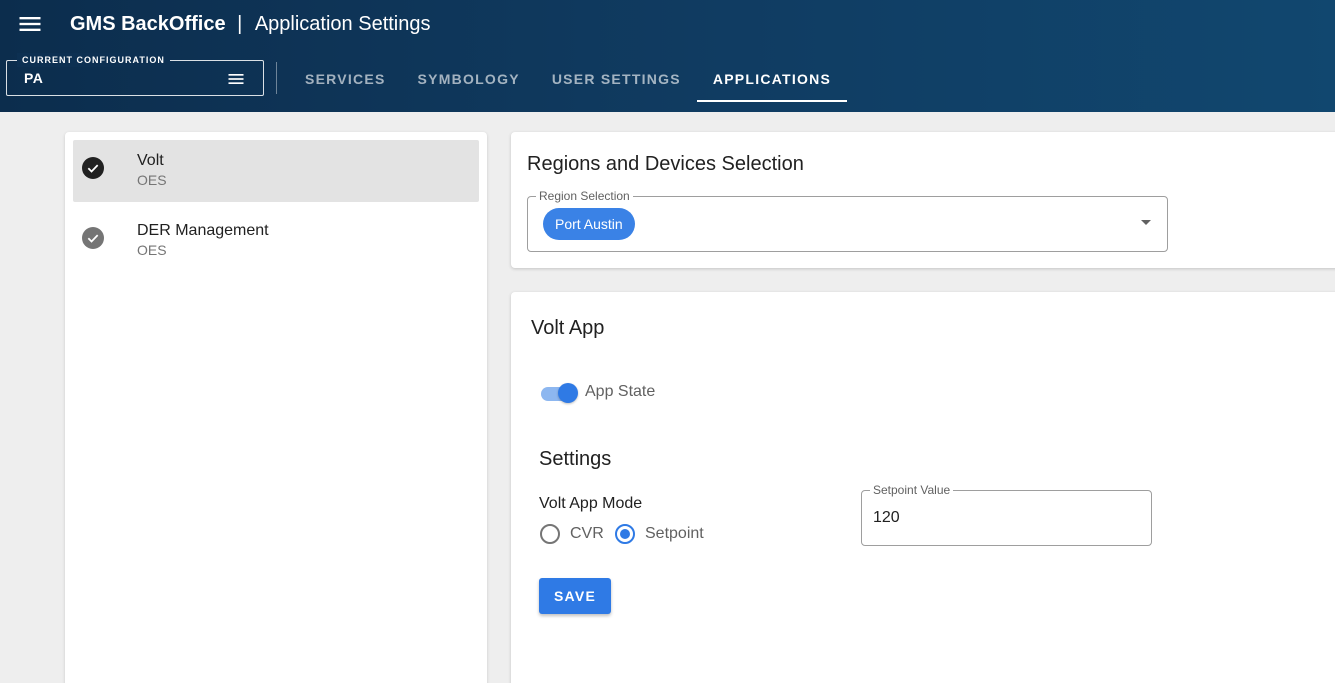  Describe the element at coordinates (674, 534) in the screenshot. I see `radio-label-setpoint: Setpoint` at that location.